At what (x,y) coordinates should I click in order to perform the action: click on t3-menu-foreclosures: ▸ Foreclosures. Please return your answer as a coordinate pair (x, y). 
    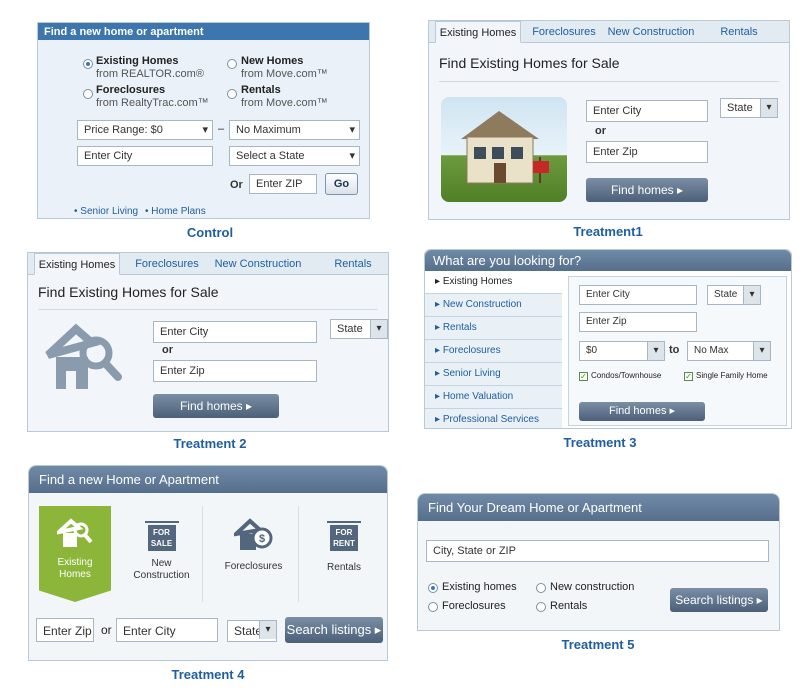
    Looking at the image, I should click on (493, 351).